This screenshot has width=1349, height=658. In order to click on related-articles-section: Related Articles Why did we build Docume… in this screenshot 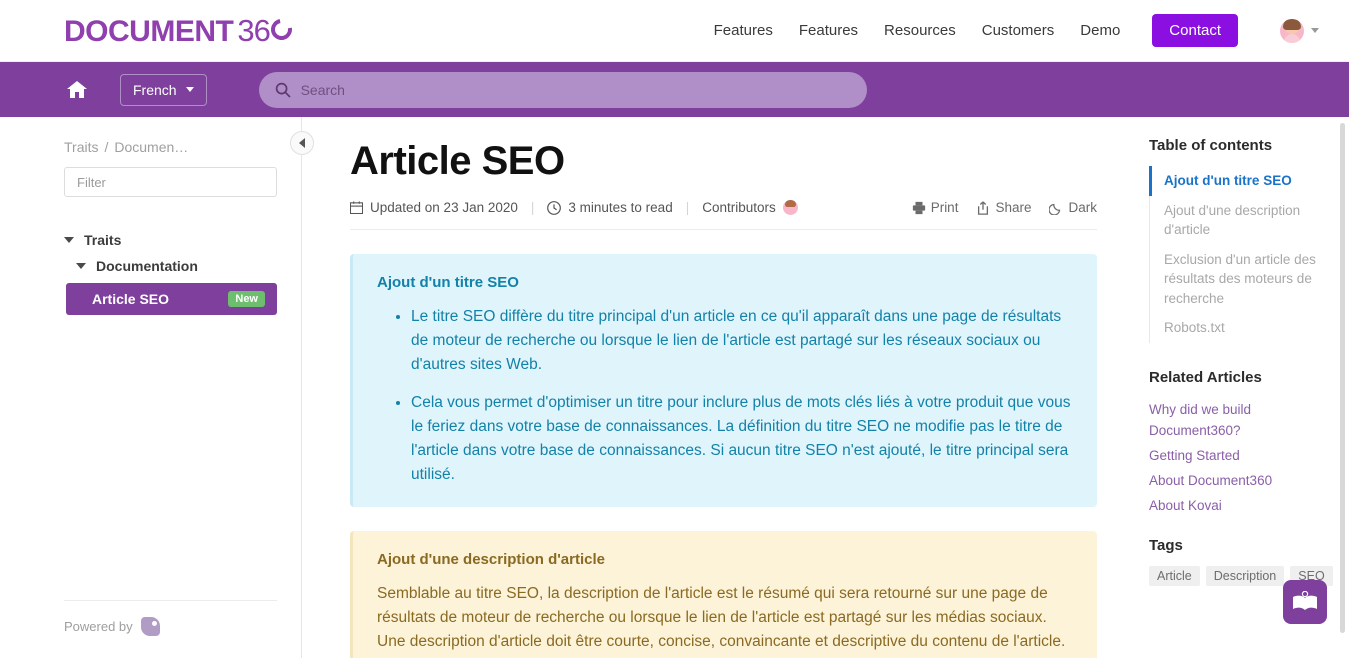, I will do `click(1241, 444)`.